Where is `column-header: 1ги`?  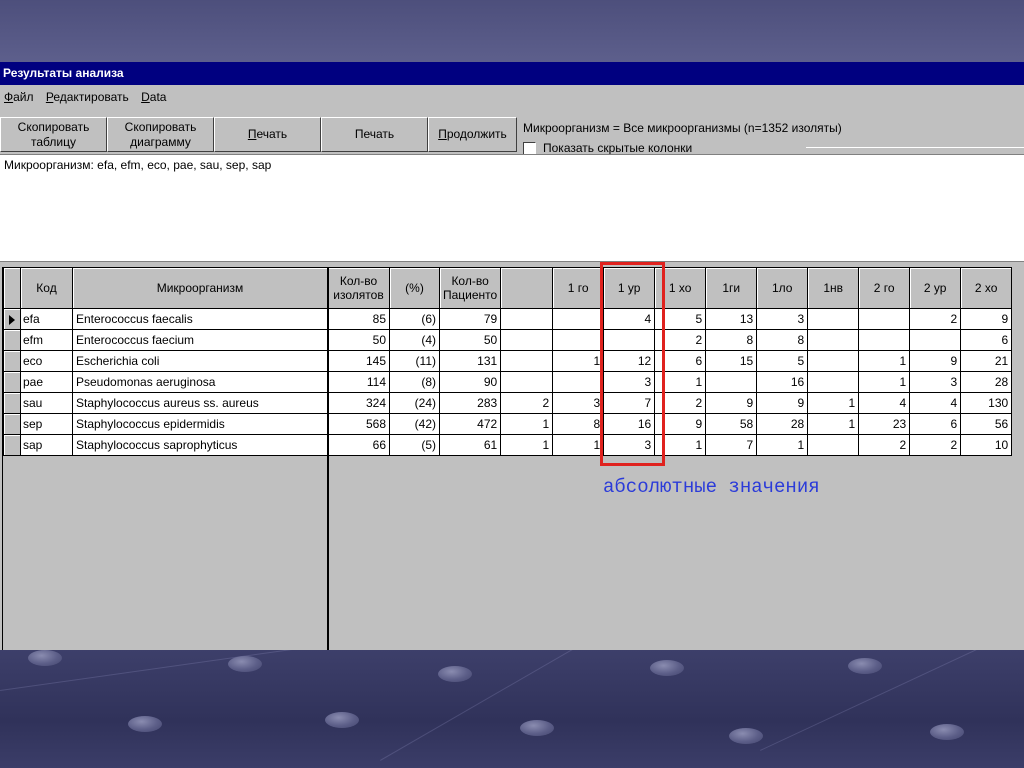 column-header: 1ги is located at coordinates (731, 288).